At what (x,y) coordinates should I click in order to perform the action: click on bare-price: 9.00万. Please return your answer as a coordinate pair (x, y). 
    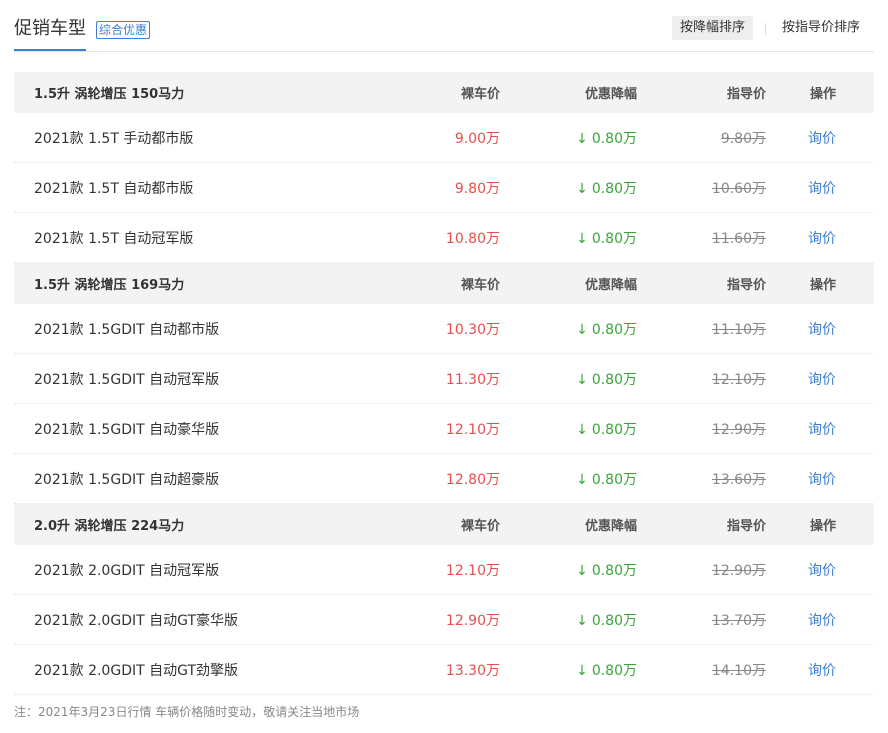
    Looking at the image, I should click on (477, 138).